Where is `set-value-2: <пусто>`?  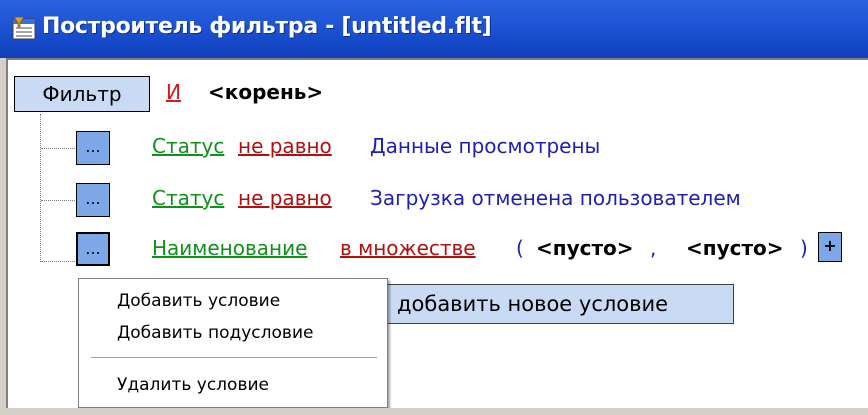 set-value-2: <пусто> is located at coordinates (735, 248).